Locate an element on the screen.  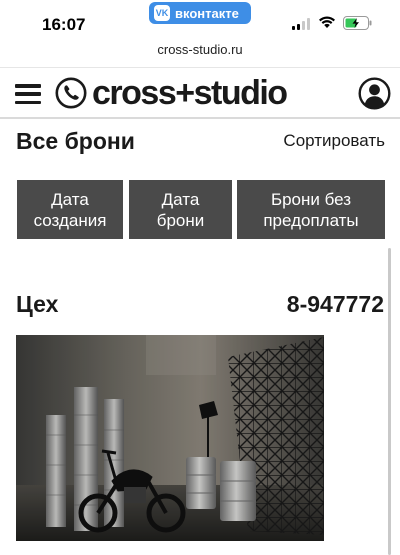
filter-booking-date-label: Дата брони is located at coordinates (180, 209).